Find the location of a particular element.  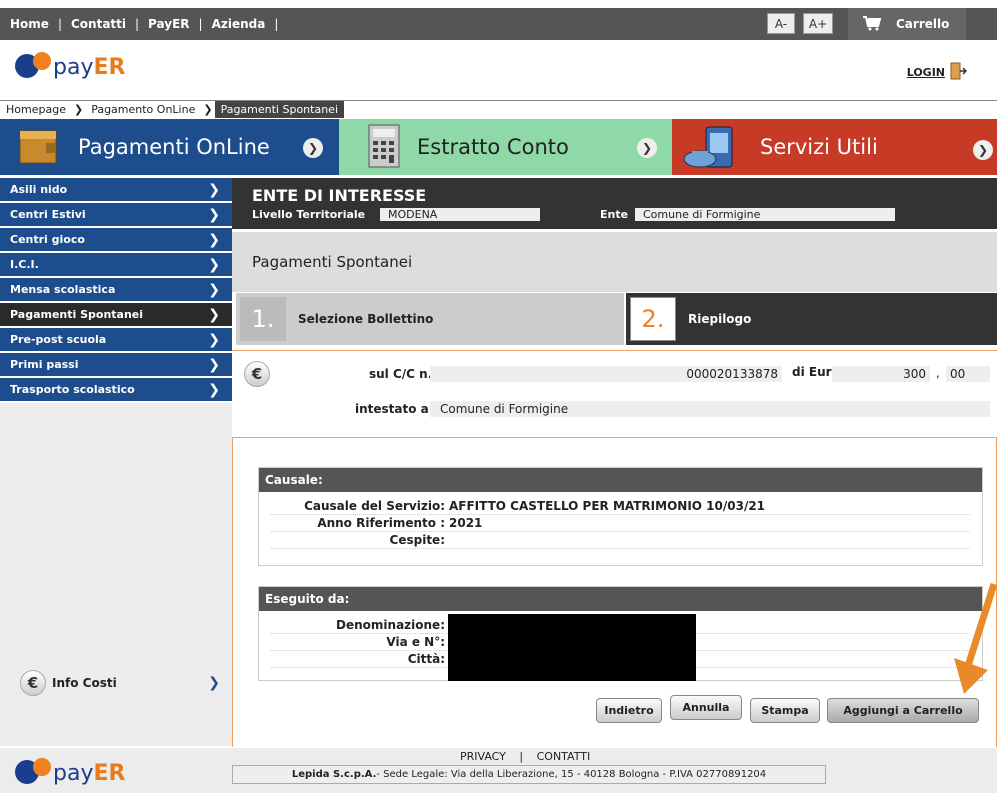

tab-pagamenti-online: Pagamenti OnLine ❯ is located at coordinates (169, 147).